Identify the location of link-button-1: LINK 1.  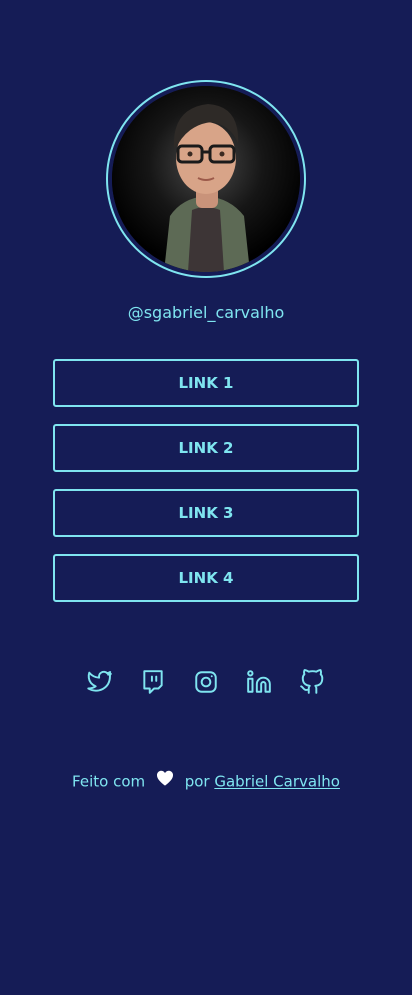
(206, 383).